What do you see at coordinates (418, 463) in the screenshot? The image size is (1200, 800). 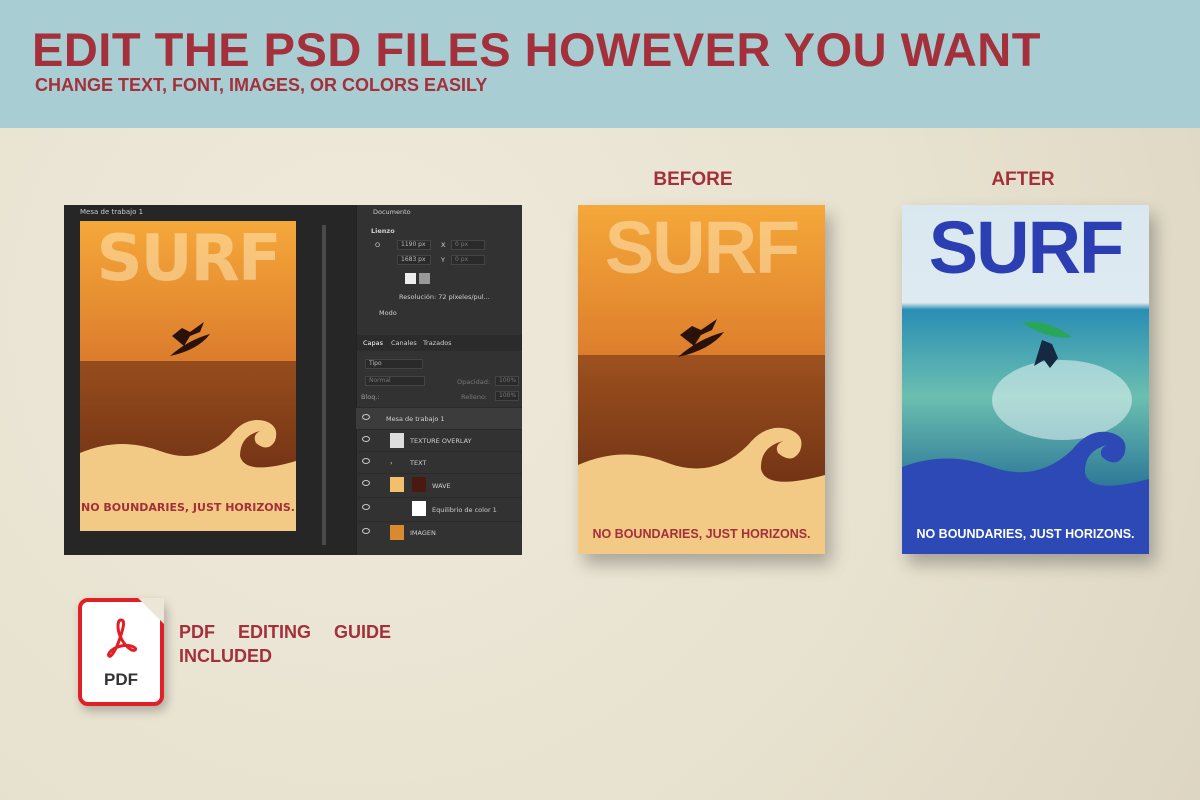 I see `ps-layer-name: TEXT` at bounding box center [418, 463].